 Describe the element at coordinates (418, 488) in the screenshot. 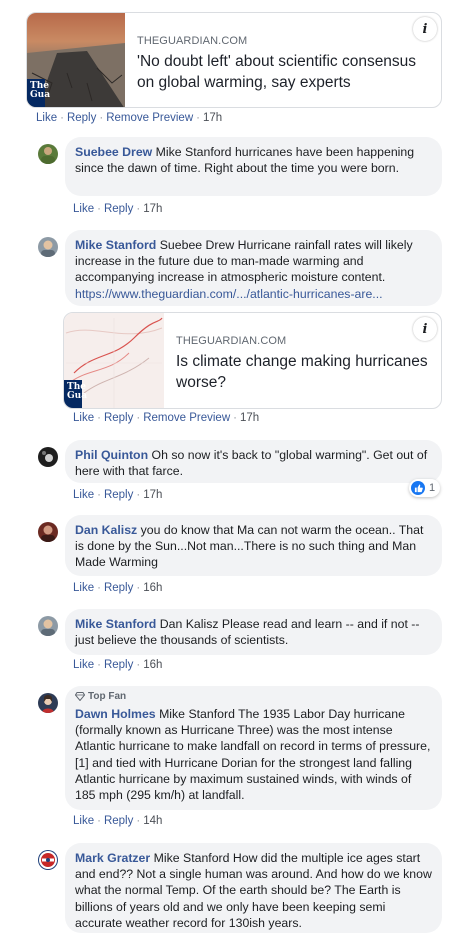

I see `thumbs-up-icon` at that location.